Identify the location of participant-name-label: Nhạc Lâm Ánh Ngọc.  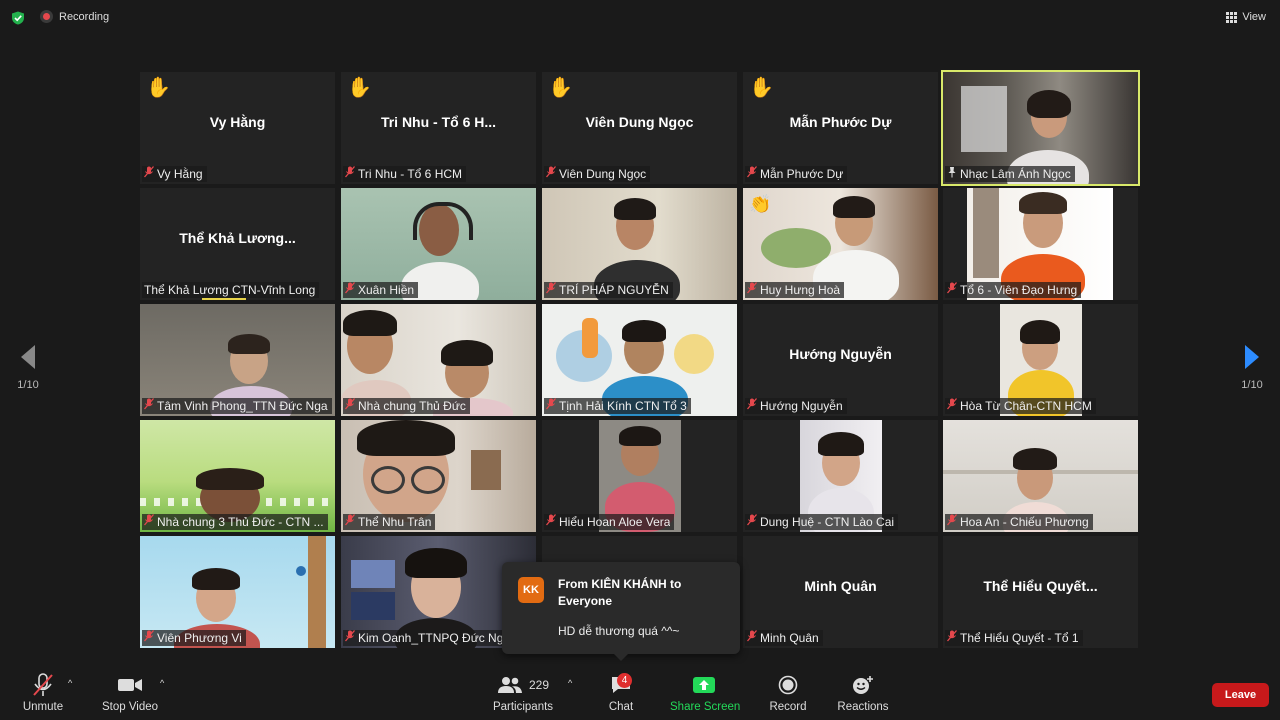
(1010, 174).